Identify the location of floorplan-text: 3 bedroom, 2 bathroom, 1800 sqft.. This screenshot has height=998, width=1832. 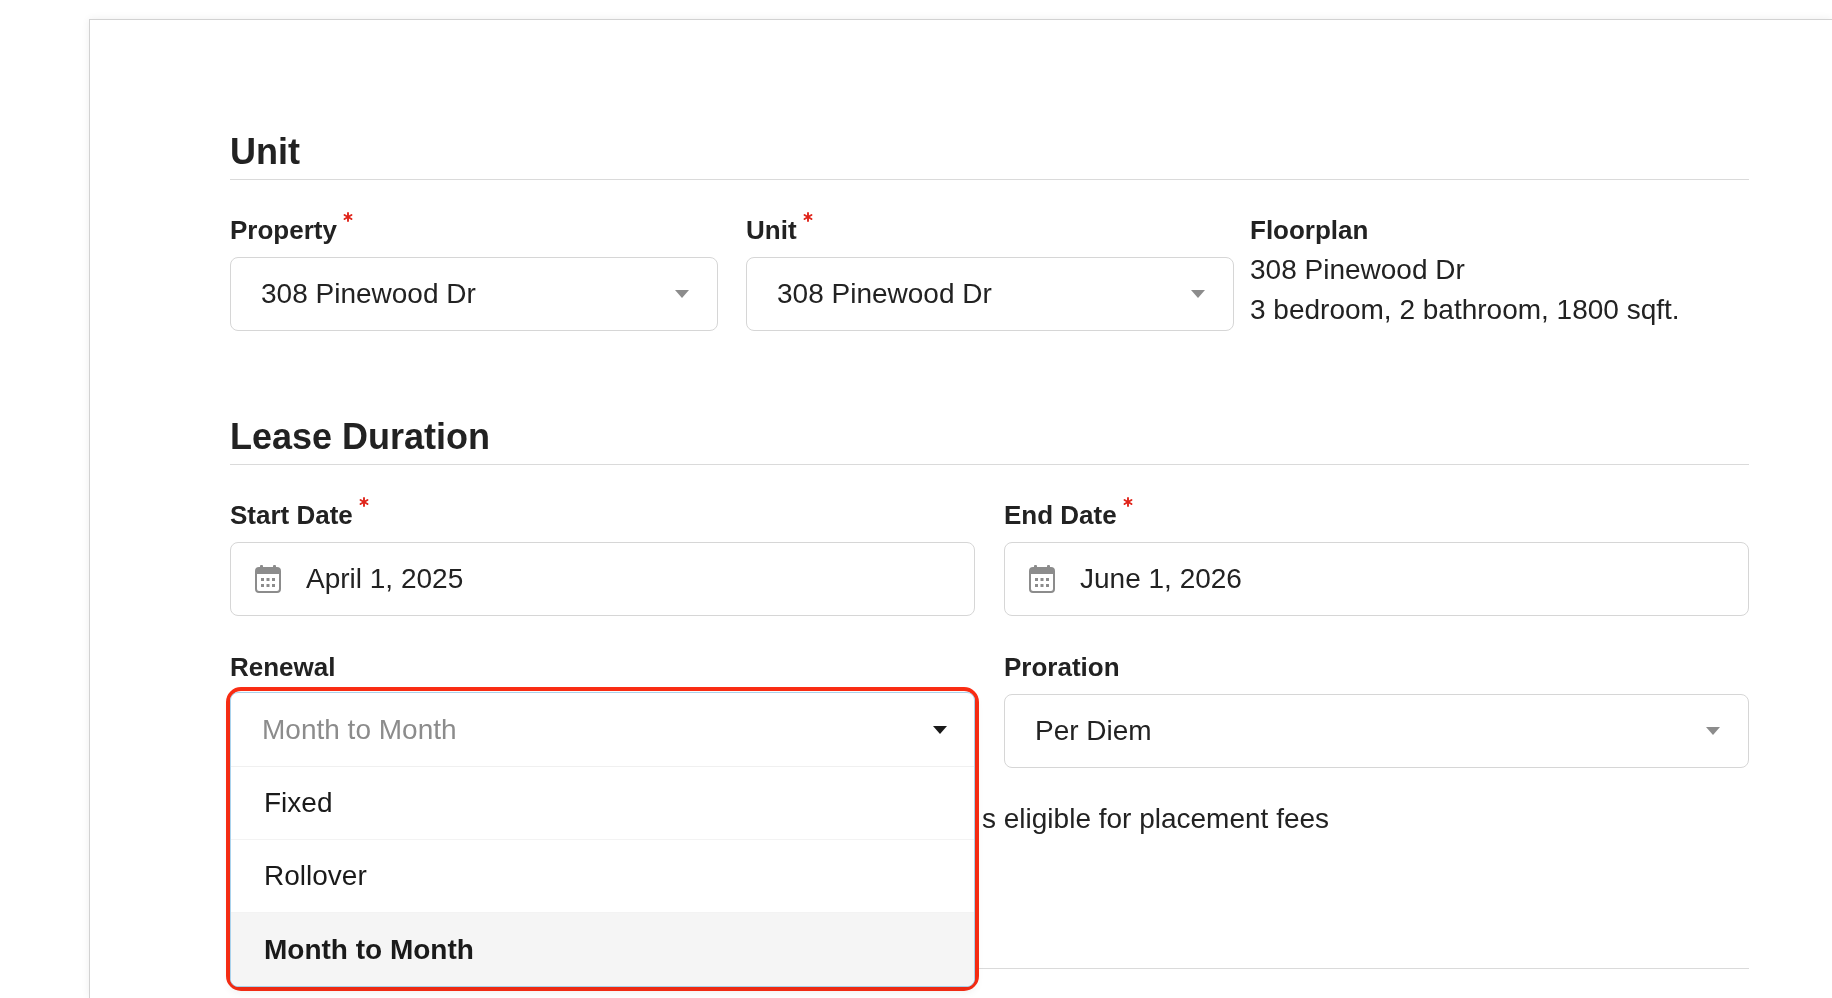
(1465, 310).